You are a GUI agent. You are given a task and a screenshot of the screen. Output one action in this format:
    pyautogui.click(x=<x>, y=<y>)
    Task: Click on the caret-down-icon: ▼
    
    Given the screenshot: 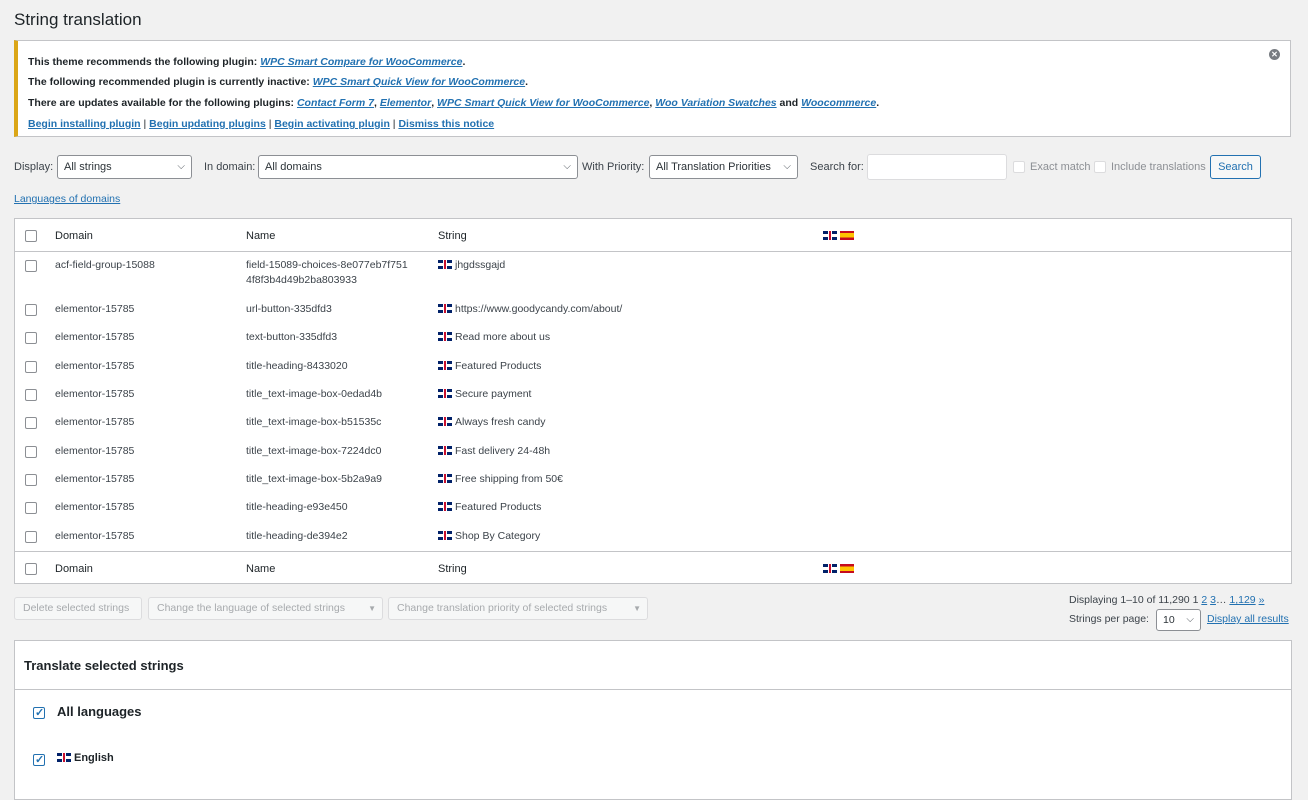 What is the action you would take?
    pyautogui.click(x=637, y=608)
    